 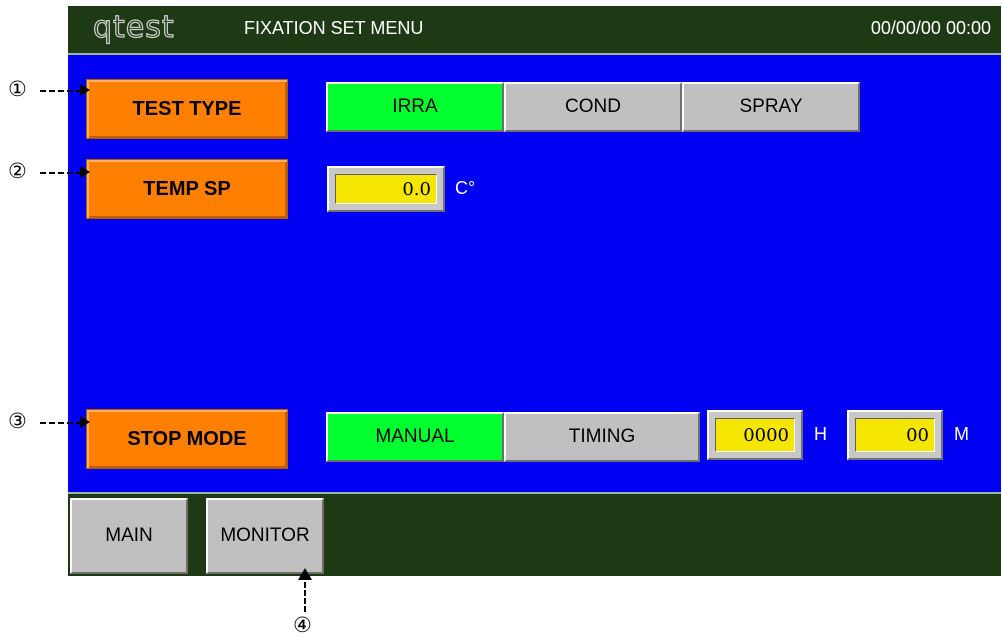 I want to click on callout-1: ①, so click(x=17, y=89).